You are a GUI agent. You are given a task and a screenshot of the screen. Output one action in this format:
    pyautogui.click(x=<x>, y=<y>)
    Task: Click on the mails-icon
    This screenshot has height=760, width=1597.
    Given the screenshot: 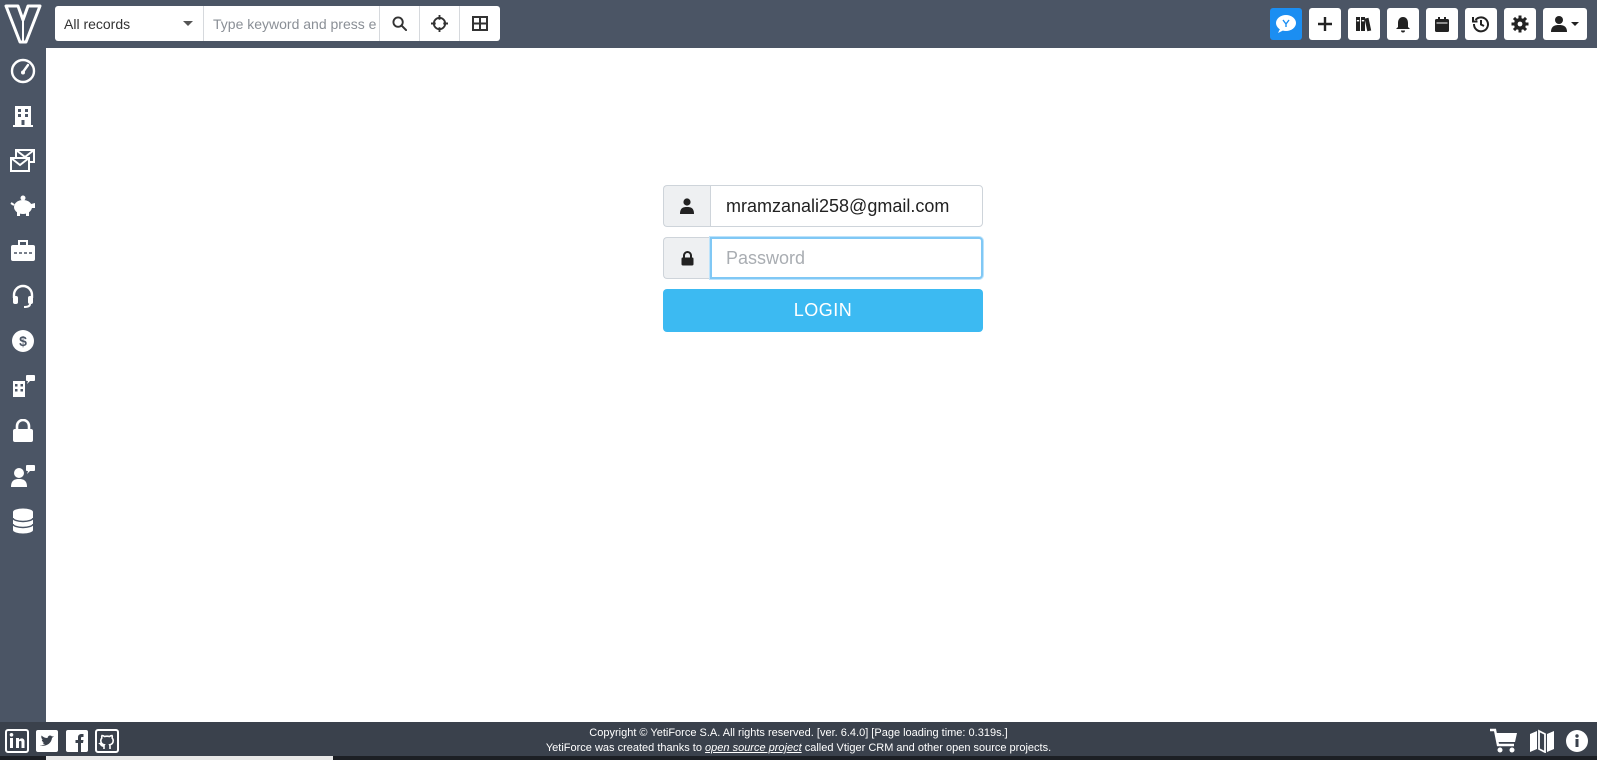 What is the action you would take?
    pyautogui.click(x=22, y=160)
    